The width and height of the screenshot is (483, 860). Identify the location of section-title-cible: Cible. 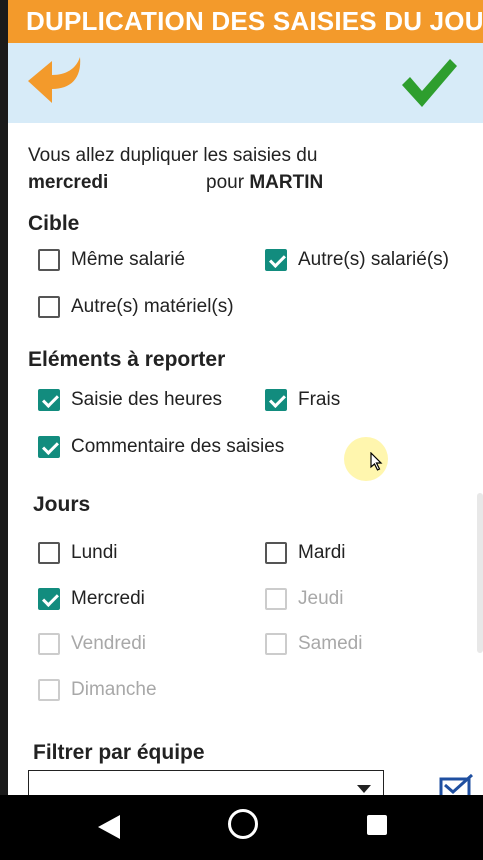
(54, 223).